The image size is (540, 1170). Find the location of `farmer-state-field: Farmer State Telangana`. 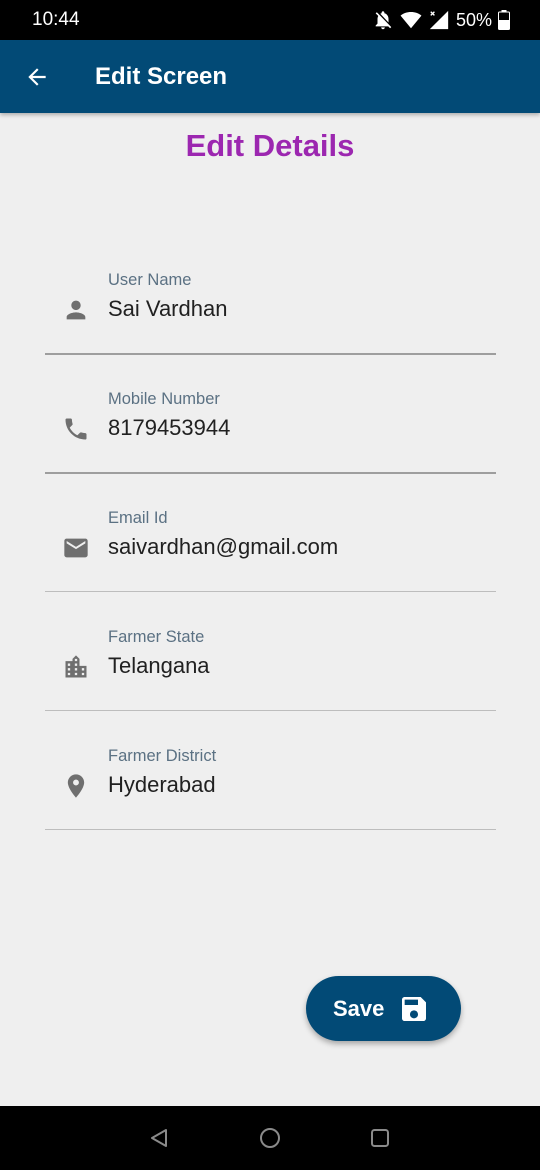

farmer-state-field: Farmer State Telangana is located at coordinates (270, 669).